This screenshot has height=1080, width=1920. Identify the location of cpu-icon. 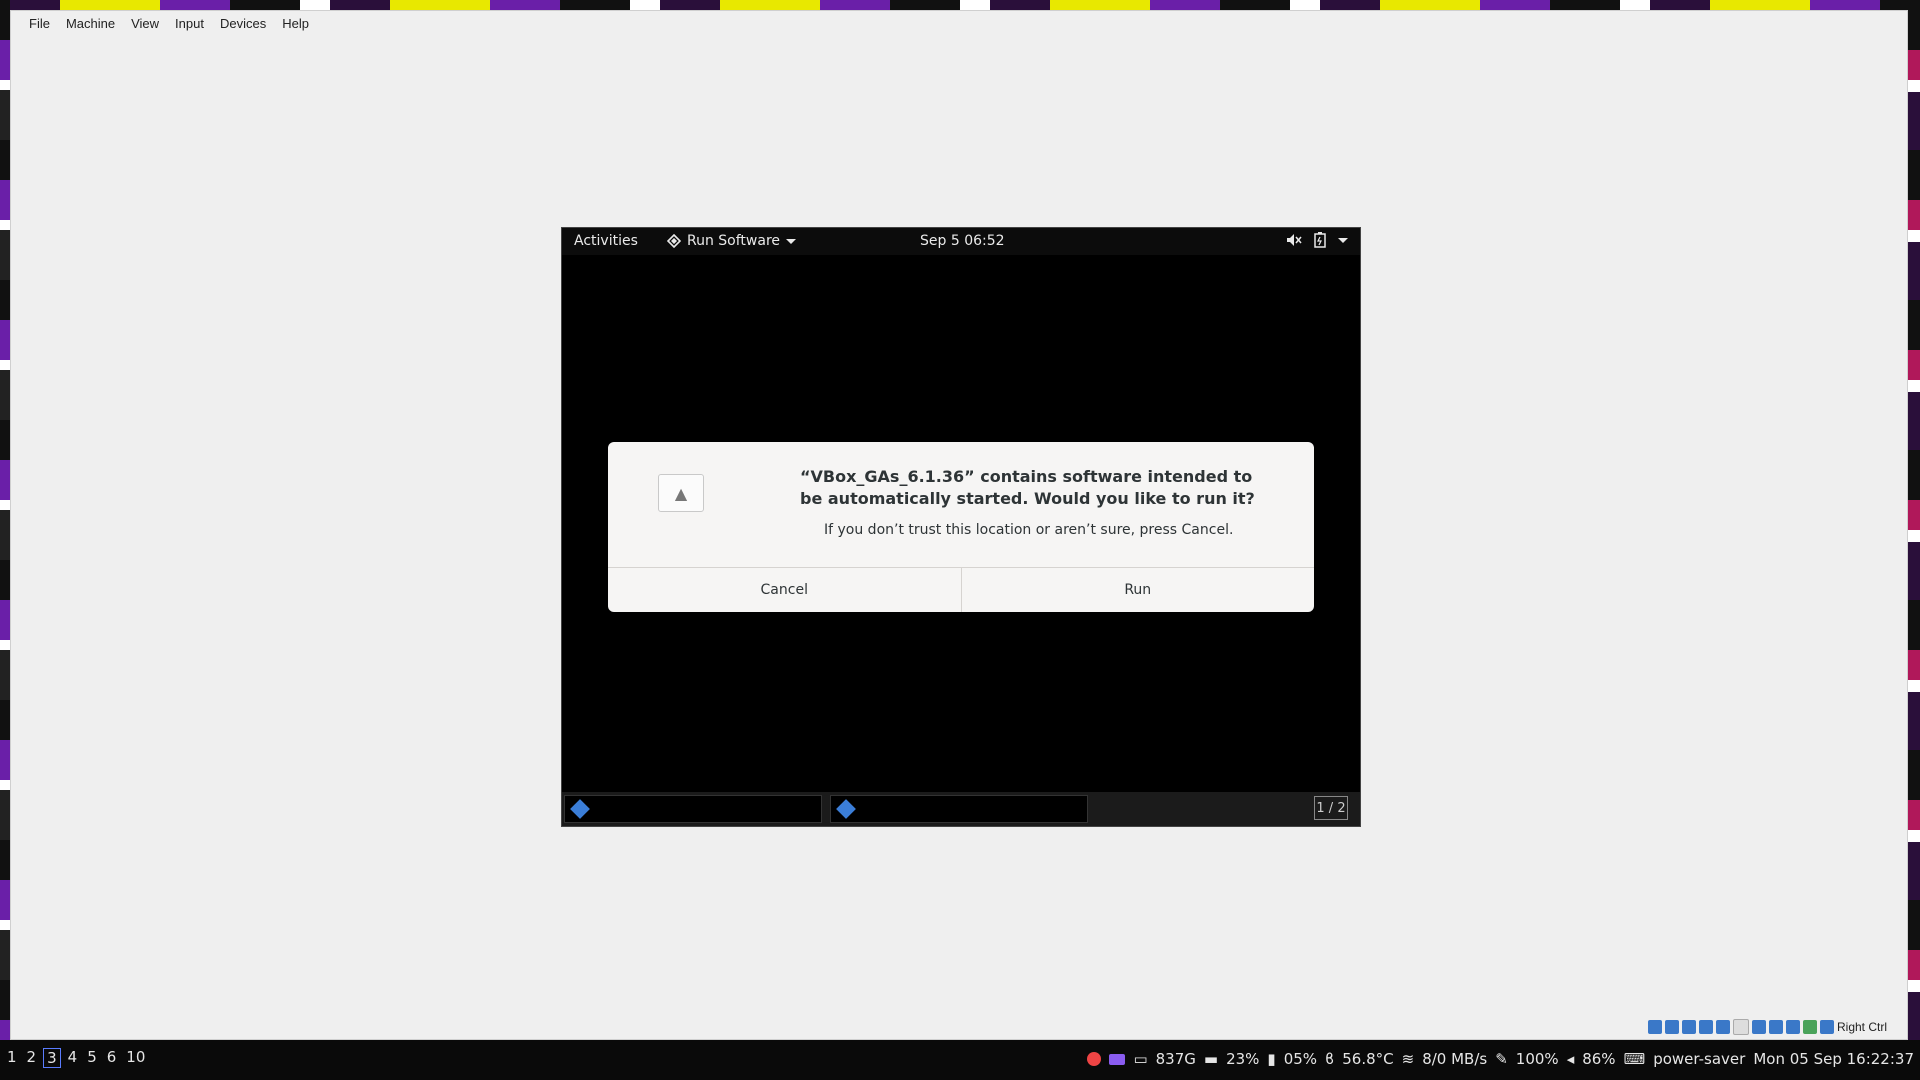
(1792, 1027).